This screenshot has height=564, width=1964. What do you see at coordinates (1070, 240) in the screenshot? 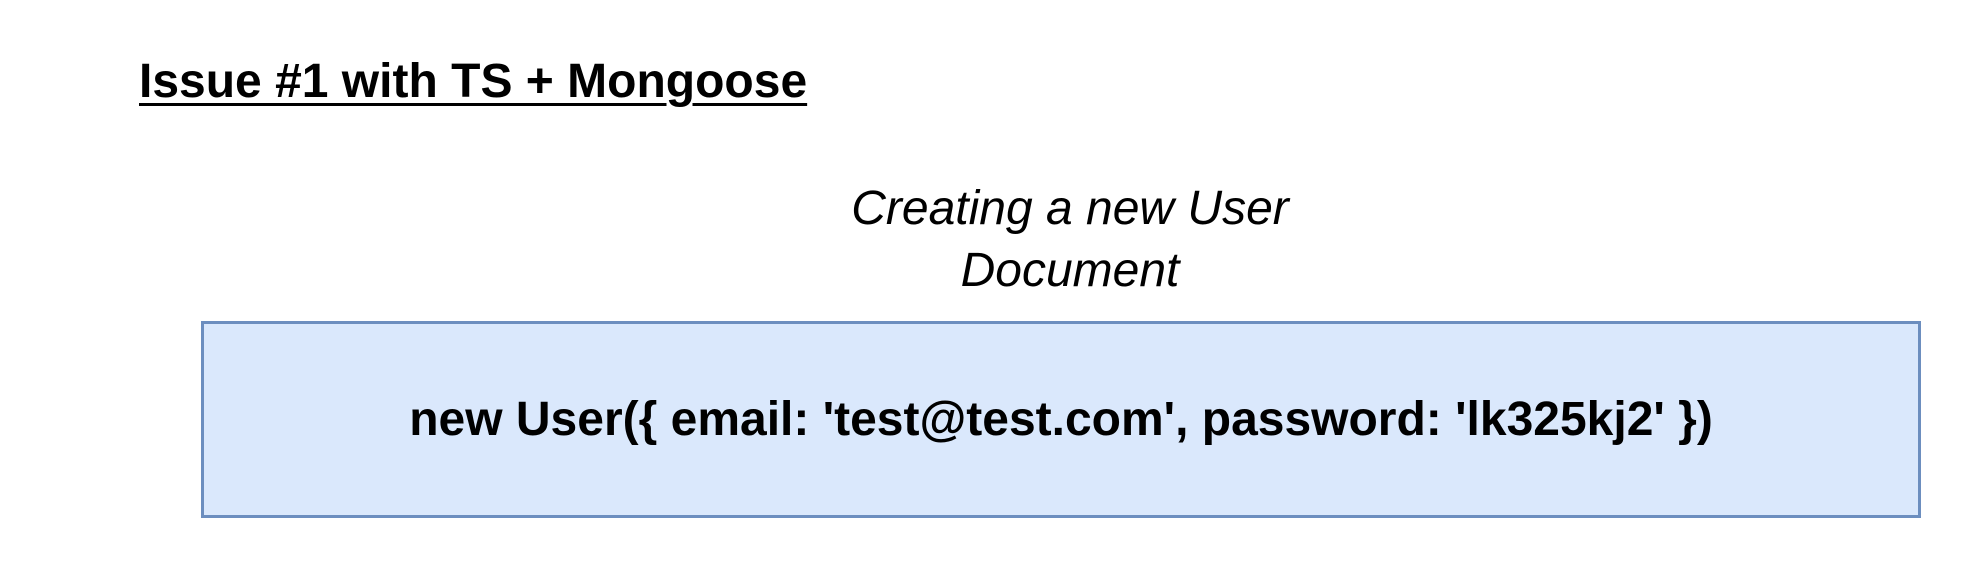
I see `diagram-caption: Creating a new User Document` at bounding box center [1070, 240].